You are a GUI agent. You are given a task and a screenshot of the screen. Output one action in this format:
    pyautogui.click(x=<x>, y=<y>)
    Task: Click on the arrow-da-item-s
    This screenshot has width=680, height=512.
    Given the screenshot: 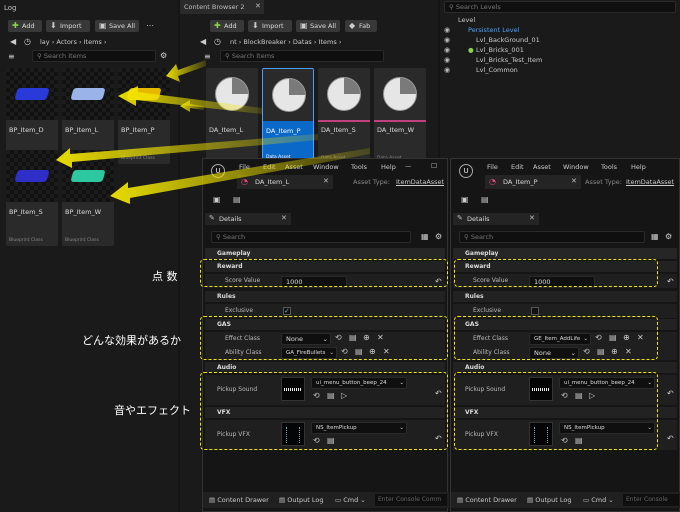 What is the action you would take?
    pyautogui.click(x=187, y=151)
    